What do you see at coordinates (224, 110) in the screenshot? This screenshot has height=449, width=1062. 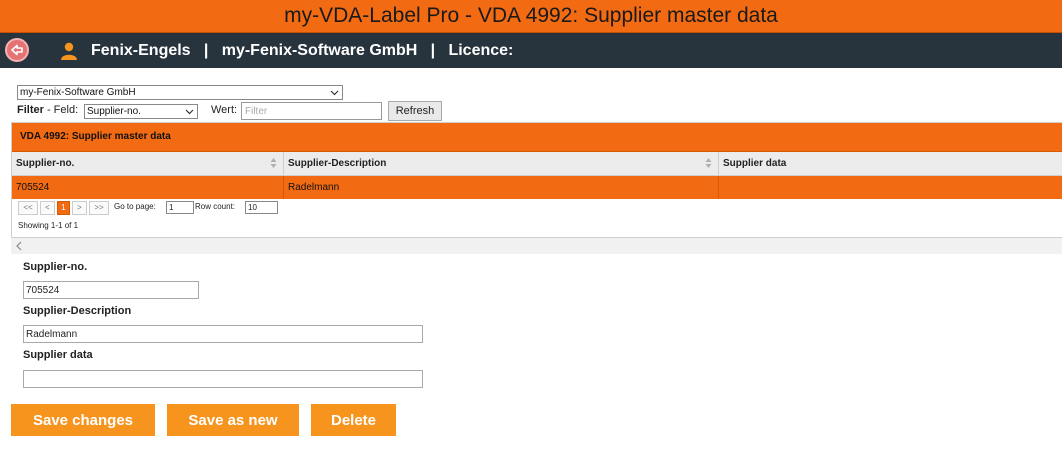 I see `wert-label: Wert:` at bounding box center [224, 110].